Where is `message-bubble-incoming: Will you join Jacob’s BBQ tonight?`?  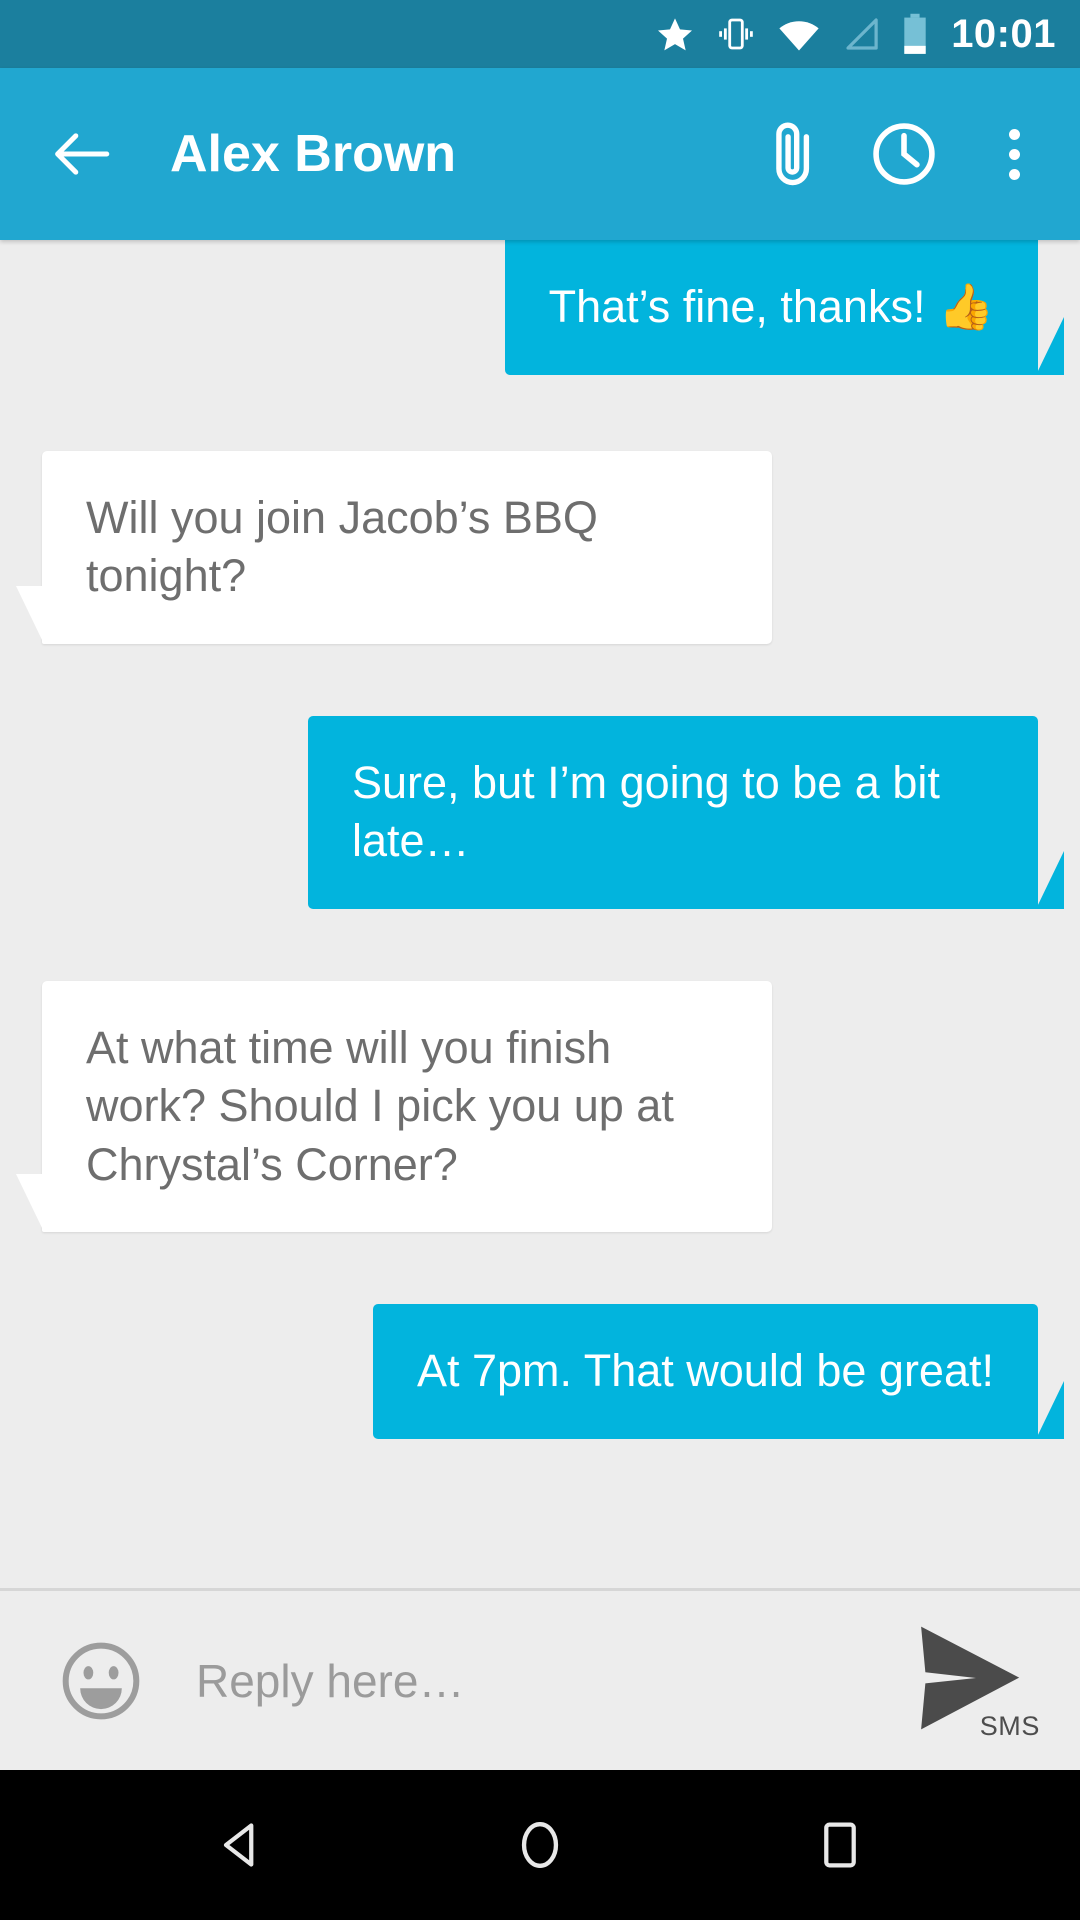 message-bubble-incoming: Will you join Jacob’s BBQ tonight? is located at coordinates (394, 547).